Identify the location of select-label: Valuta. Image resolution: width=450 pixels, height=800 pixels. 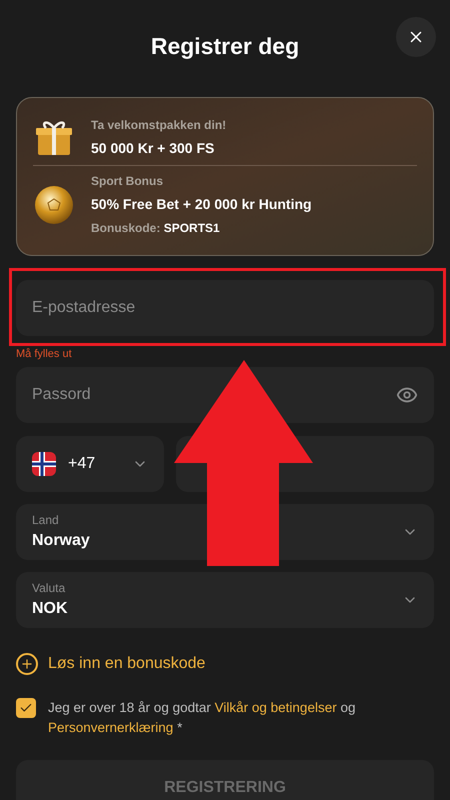
(49, 588).